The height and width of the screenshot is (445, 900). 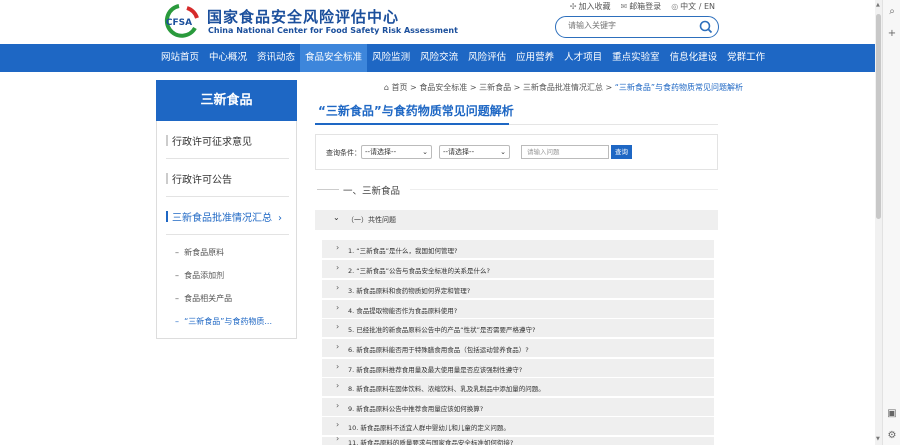 What do you see at coordinates (878, 116) in the screenshot?
I see `scrollbar-thumb` at bounding box center [878, 116].